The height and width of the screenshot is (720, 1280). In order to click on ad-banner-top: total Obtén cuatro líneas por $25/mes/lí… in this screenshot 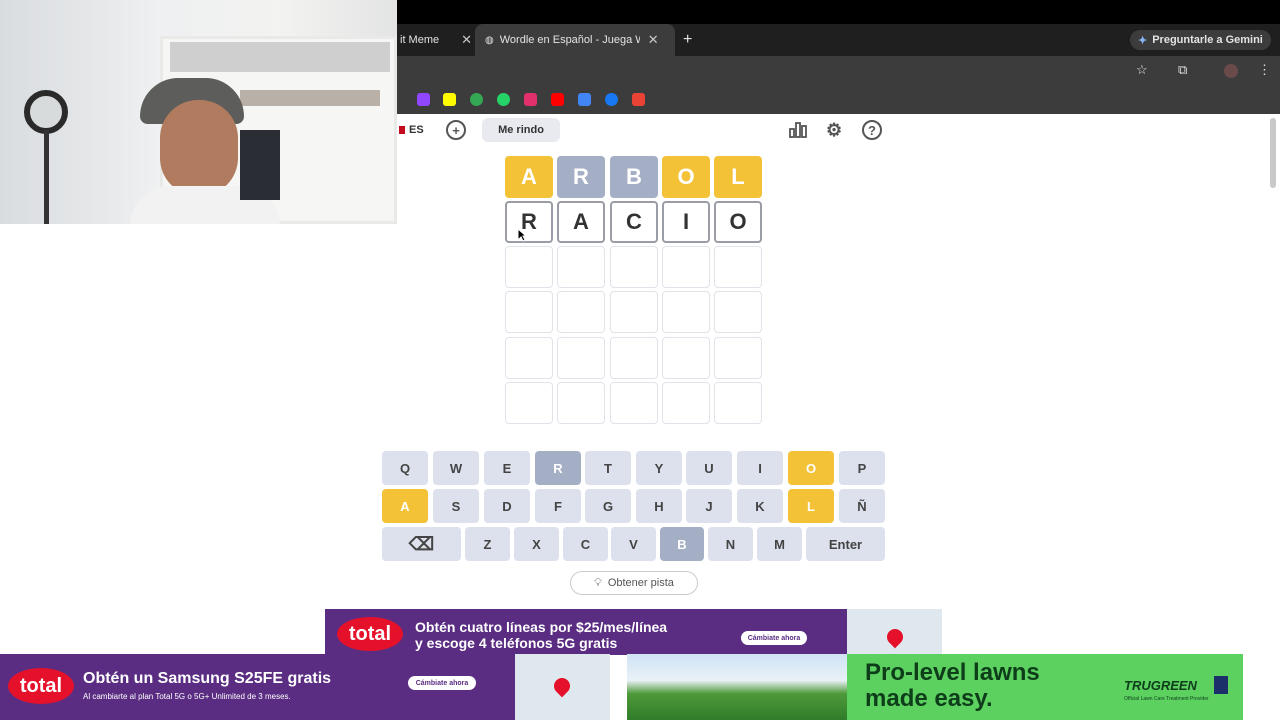, I will do `click(633, 632)`.